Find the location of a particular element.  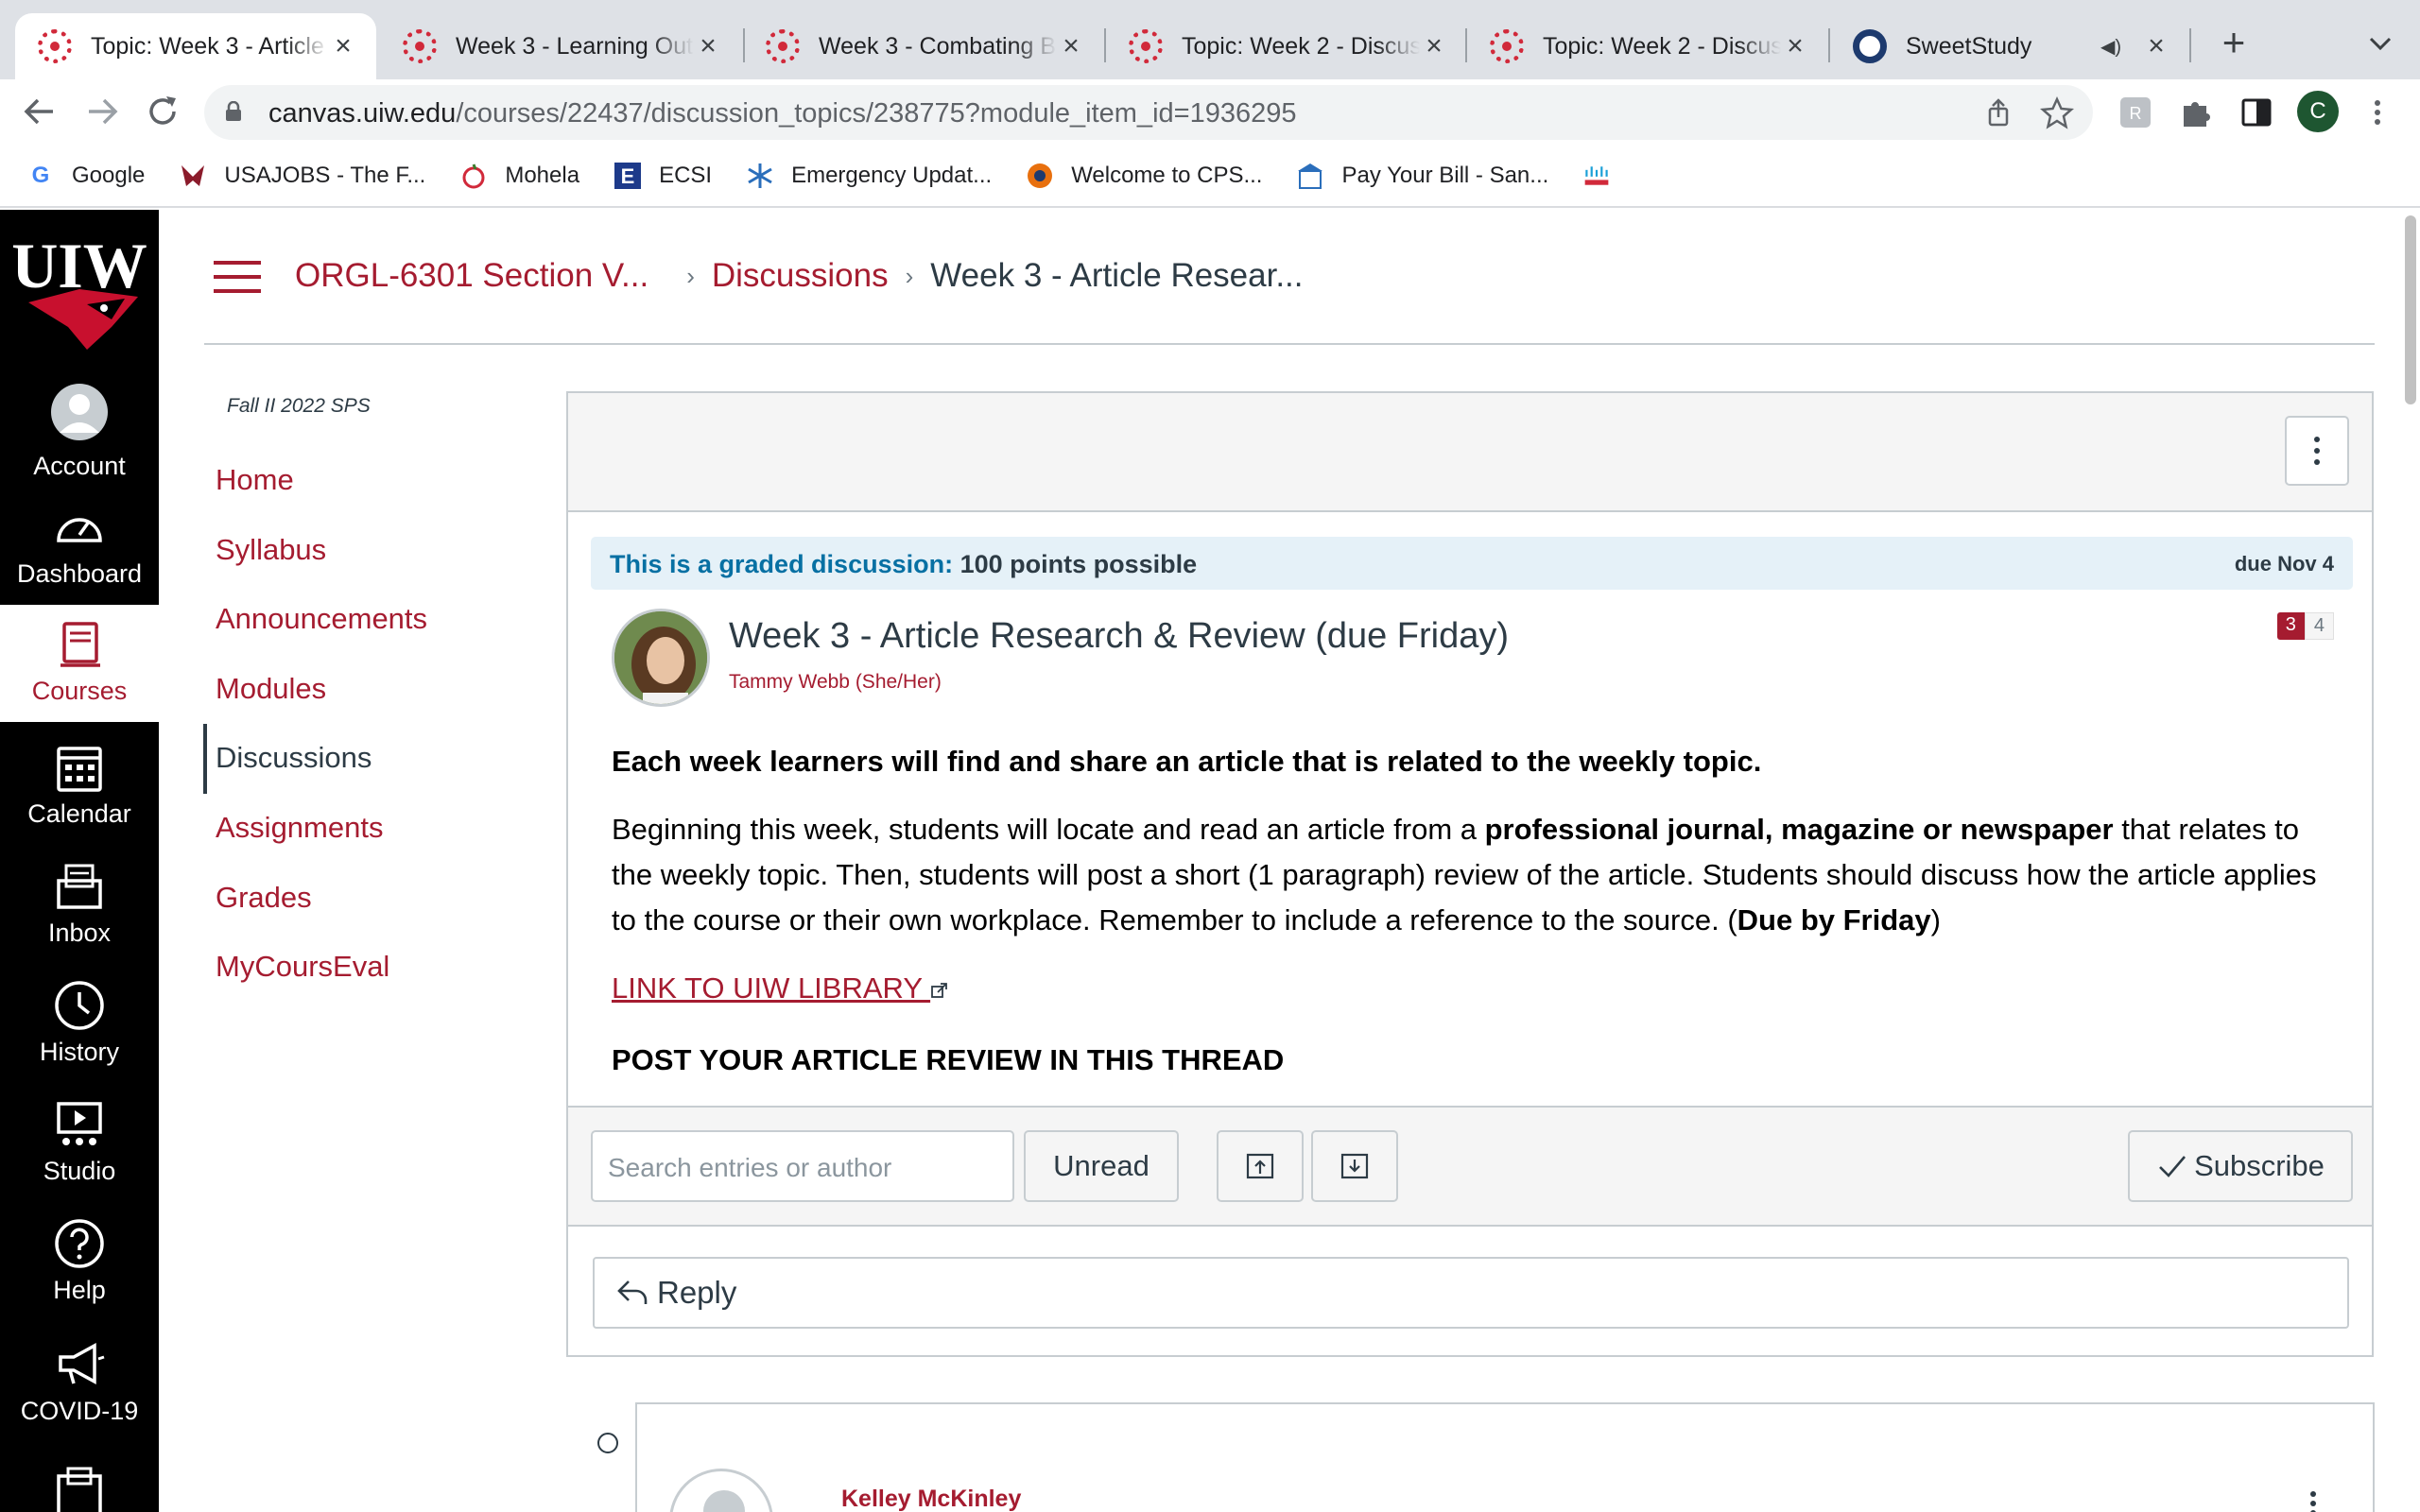

gnav-courses: Courses is located at coordinates (79, 663).